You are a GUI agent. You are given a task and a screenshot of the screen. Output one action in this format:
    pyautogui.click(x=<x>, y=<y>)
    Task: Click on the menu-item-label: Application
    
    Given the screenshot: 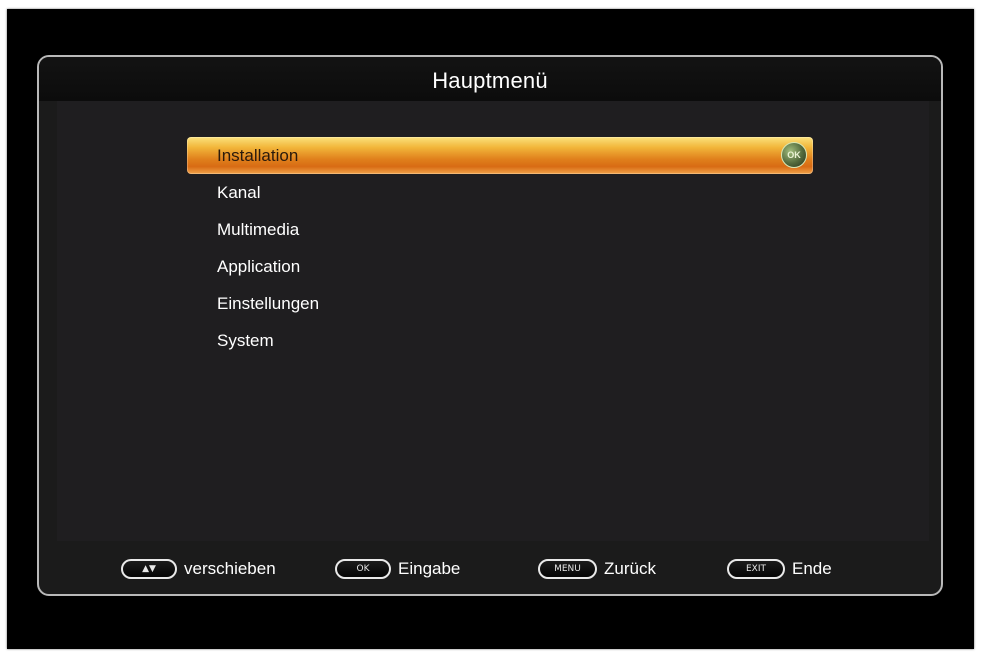 What is the action you would take?
    pyautogui.click(x=259, y=266)
    